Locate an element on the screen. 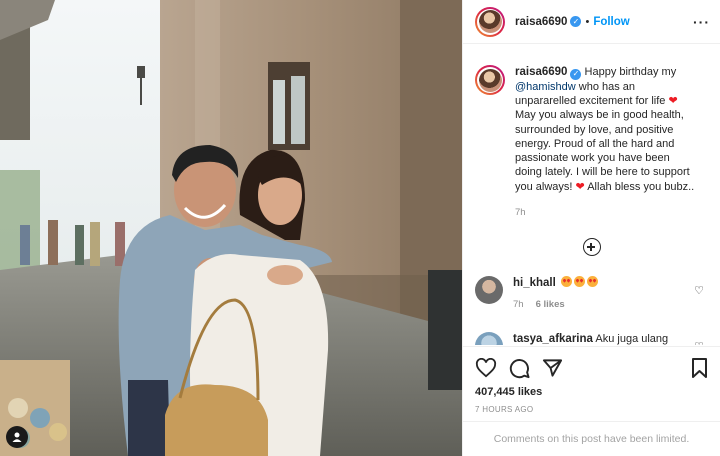 This screenshot has height=456, width=720. tagged-user-icon is located at coordinates (17, 437).